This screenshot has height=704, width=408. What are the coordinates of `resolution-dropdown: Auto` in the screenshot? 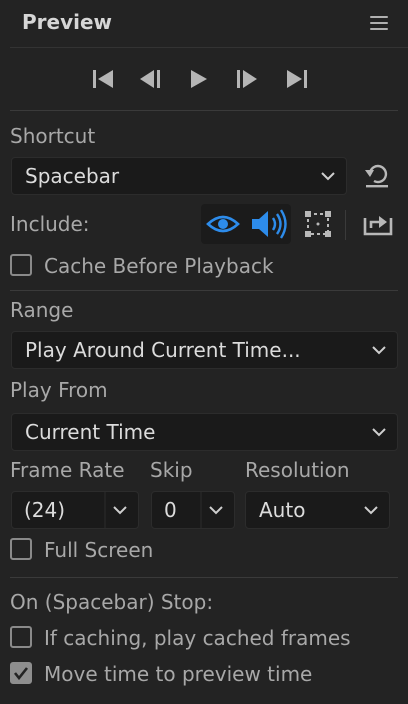 It's located at (317, 510).